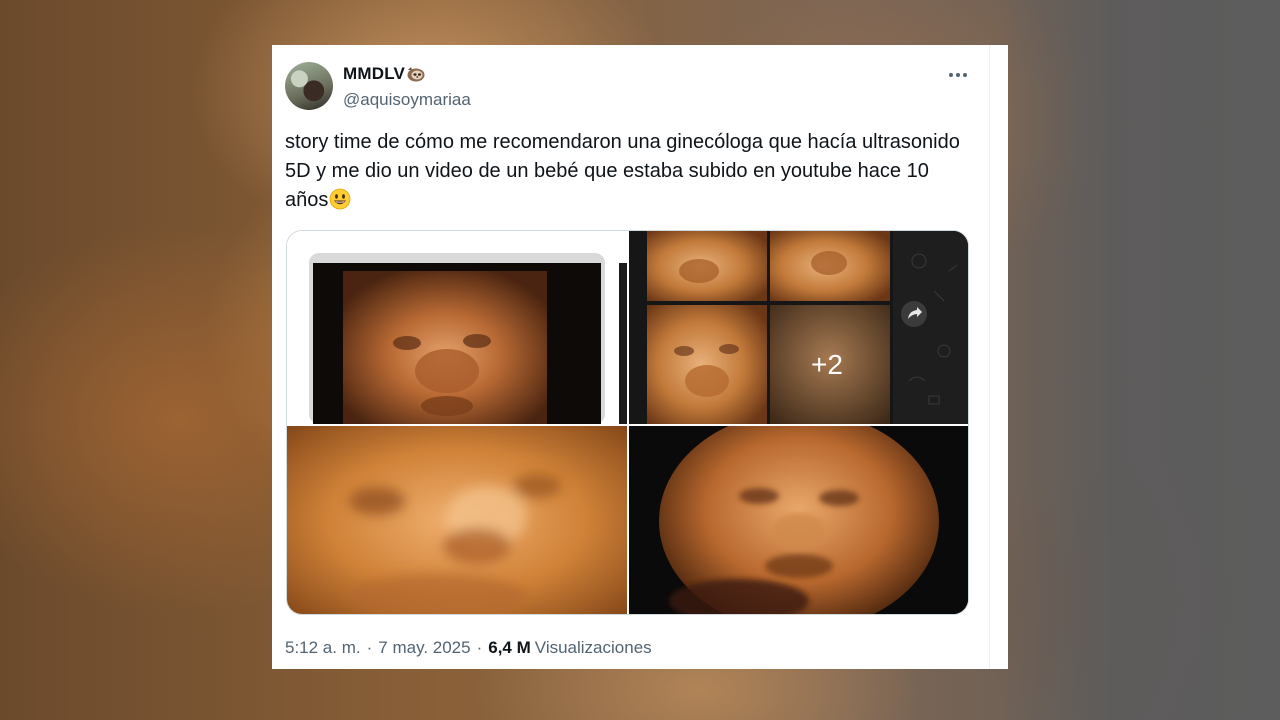  What do you see at coordinates (374, 73) in the screenshot?
I see `display-name-text: MMDLV` at bounding box center [374, 73].